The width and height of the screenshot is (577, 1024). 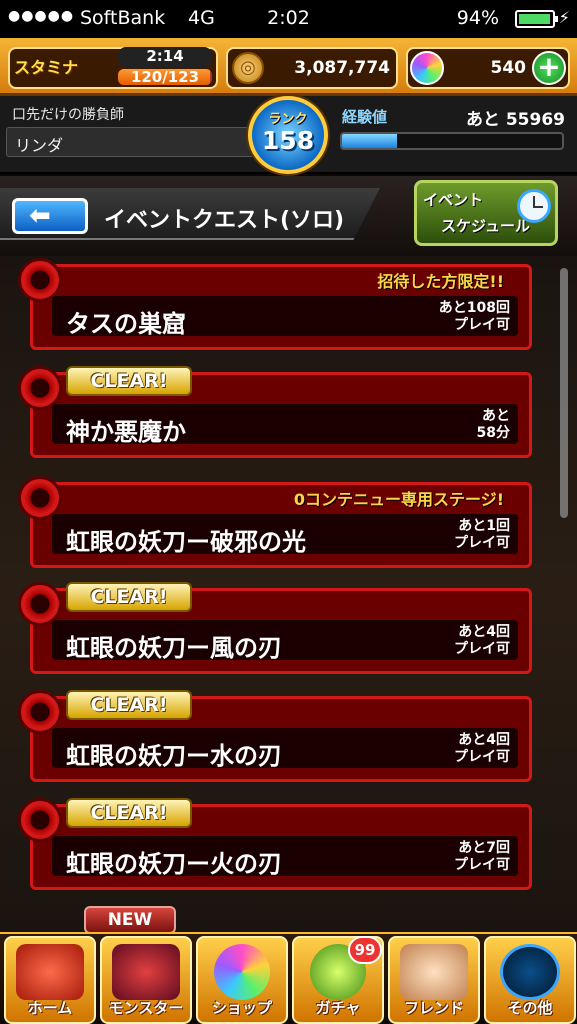 What do you see at coordinates (427, 68) in the screenshot?
I see `orb-icon` at bounding box center [427, 68].